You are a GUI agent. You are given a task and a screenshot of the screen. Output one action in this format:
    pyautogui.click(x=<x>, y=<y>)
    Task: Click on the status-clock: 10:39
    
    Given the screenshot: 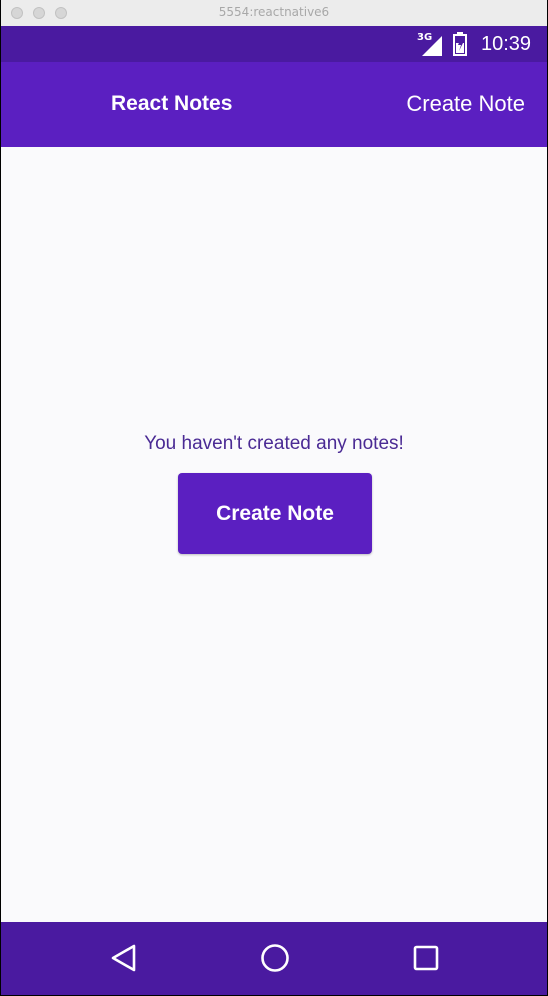 What is the action you would take?
    pyautogui.click(x=506, y=44)
    